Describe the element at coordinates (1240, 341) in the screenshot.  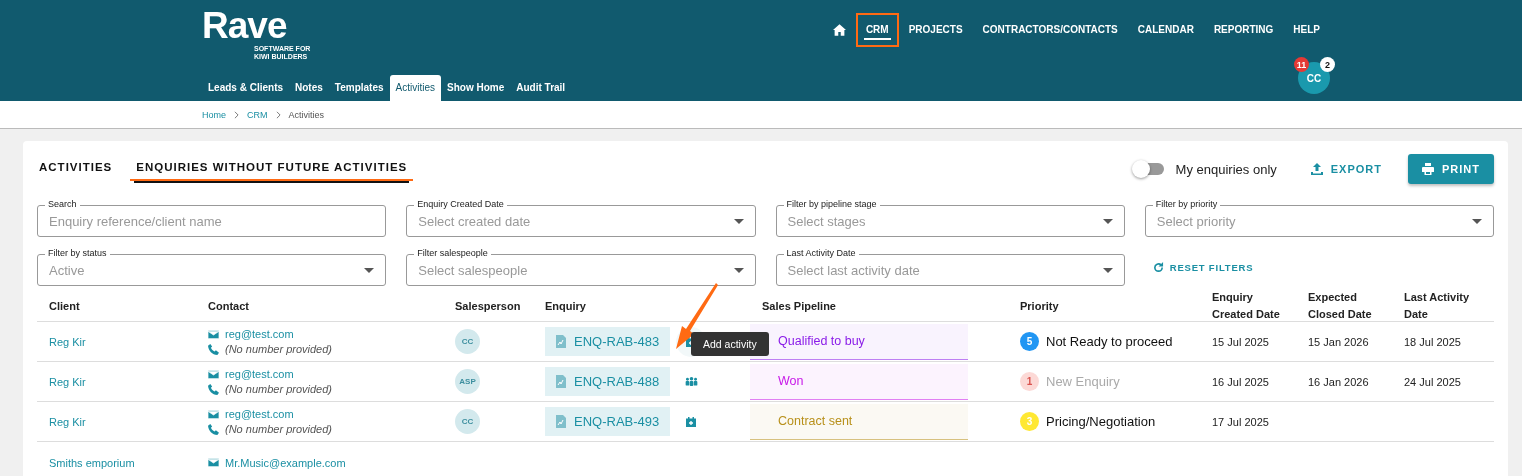
I see `date-cell: 15 Jul 2025` at that location.